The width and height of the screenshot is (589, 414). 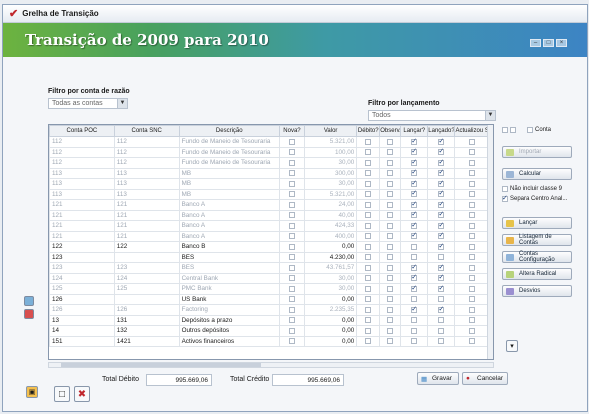 What do you see at coordinates (82, 278) in the screenshot?
I see `cell-conta-poc: 124` at bounding box center [82, 278].